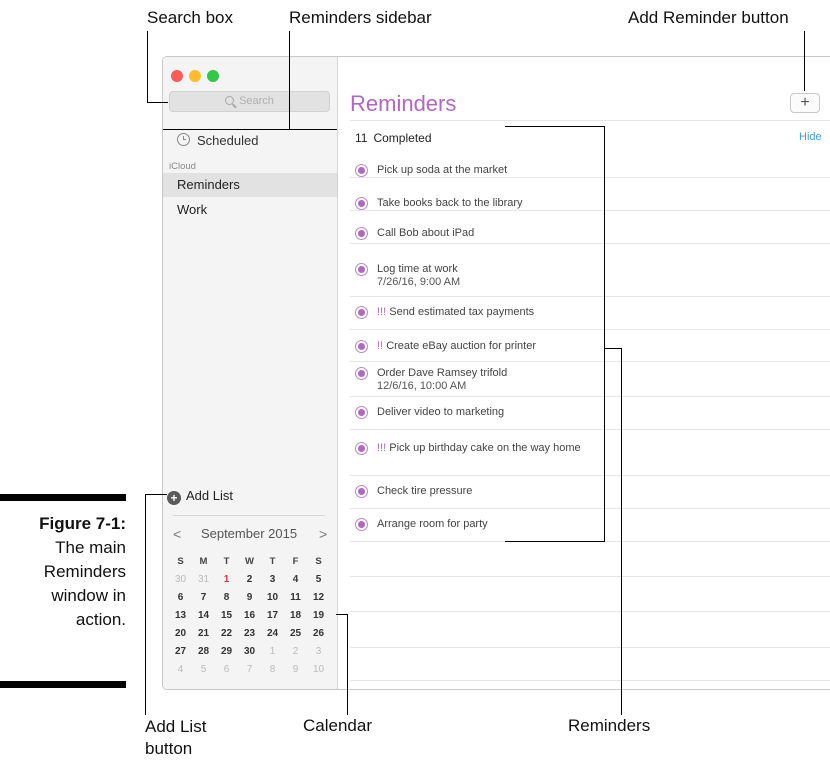 This screenshot has width=830, height=777. I want to click on calendar-day: 26, so click(318, 634).